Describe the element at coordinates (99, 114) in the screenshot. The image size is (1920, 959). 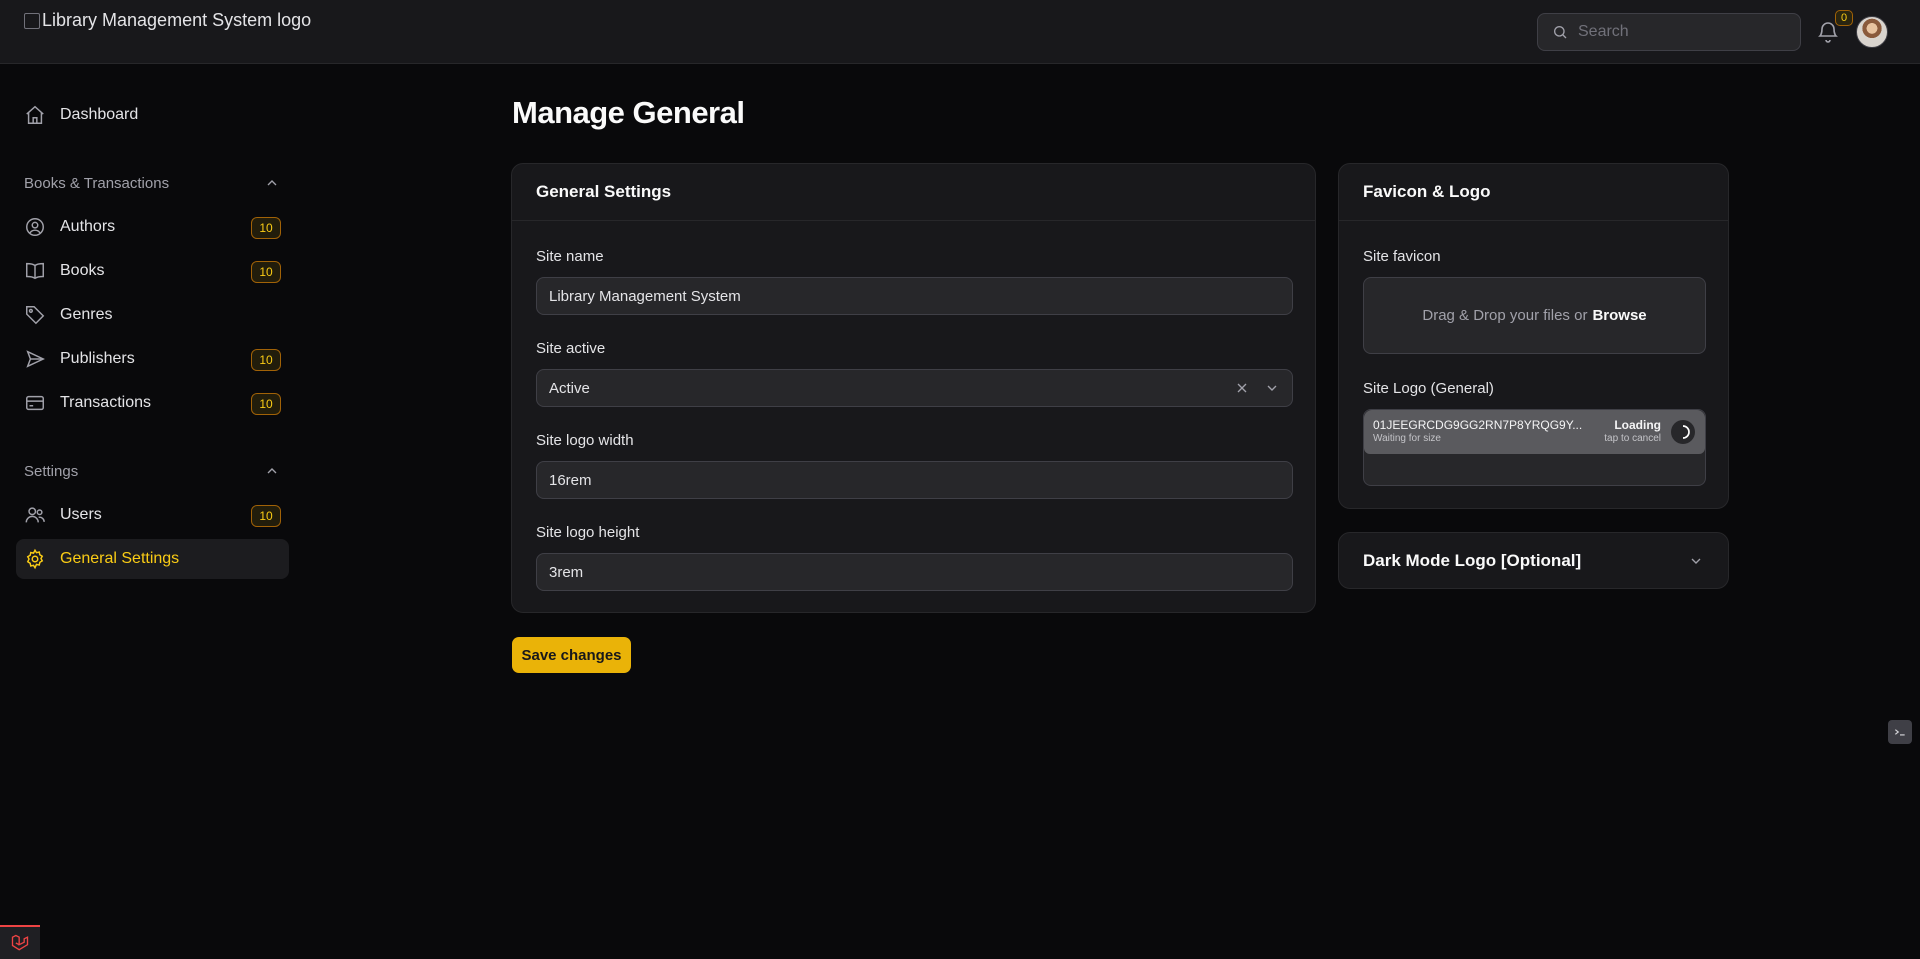
I see `sidebar-item-label: Dashboard` at that location.